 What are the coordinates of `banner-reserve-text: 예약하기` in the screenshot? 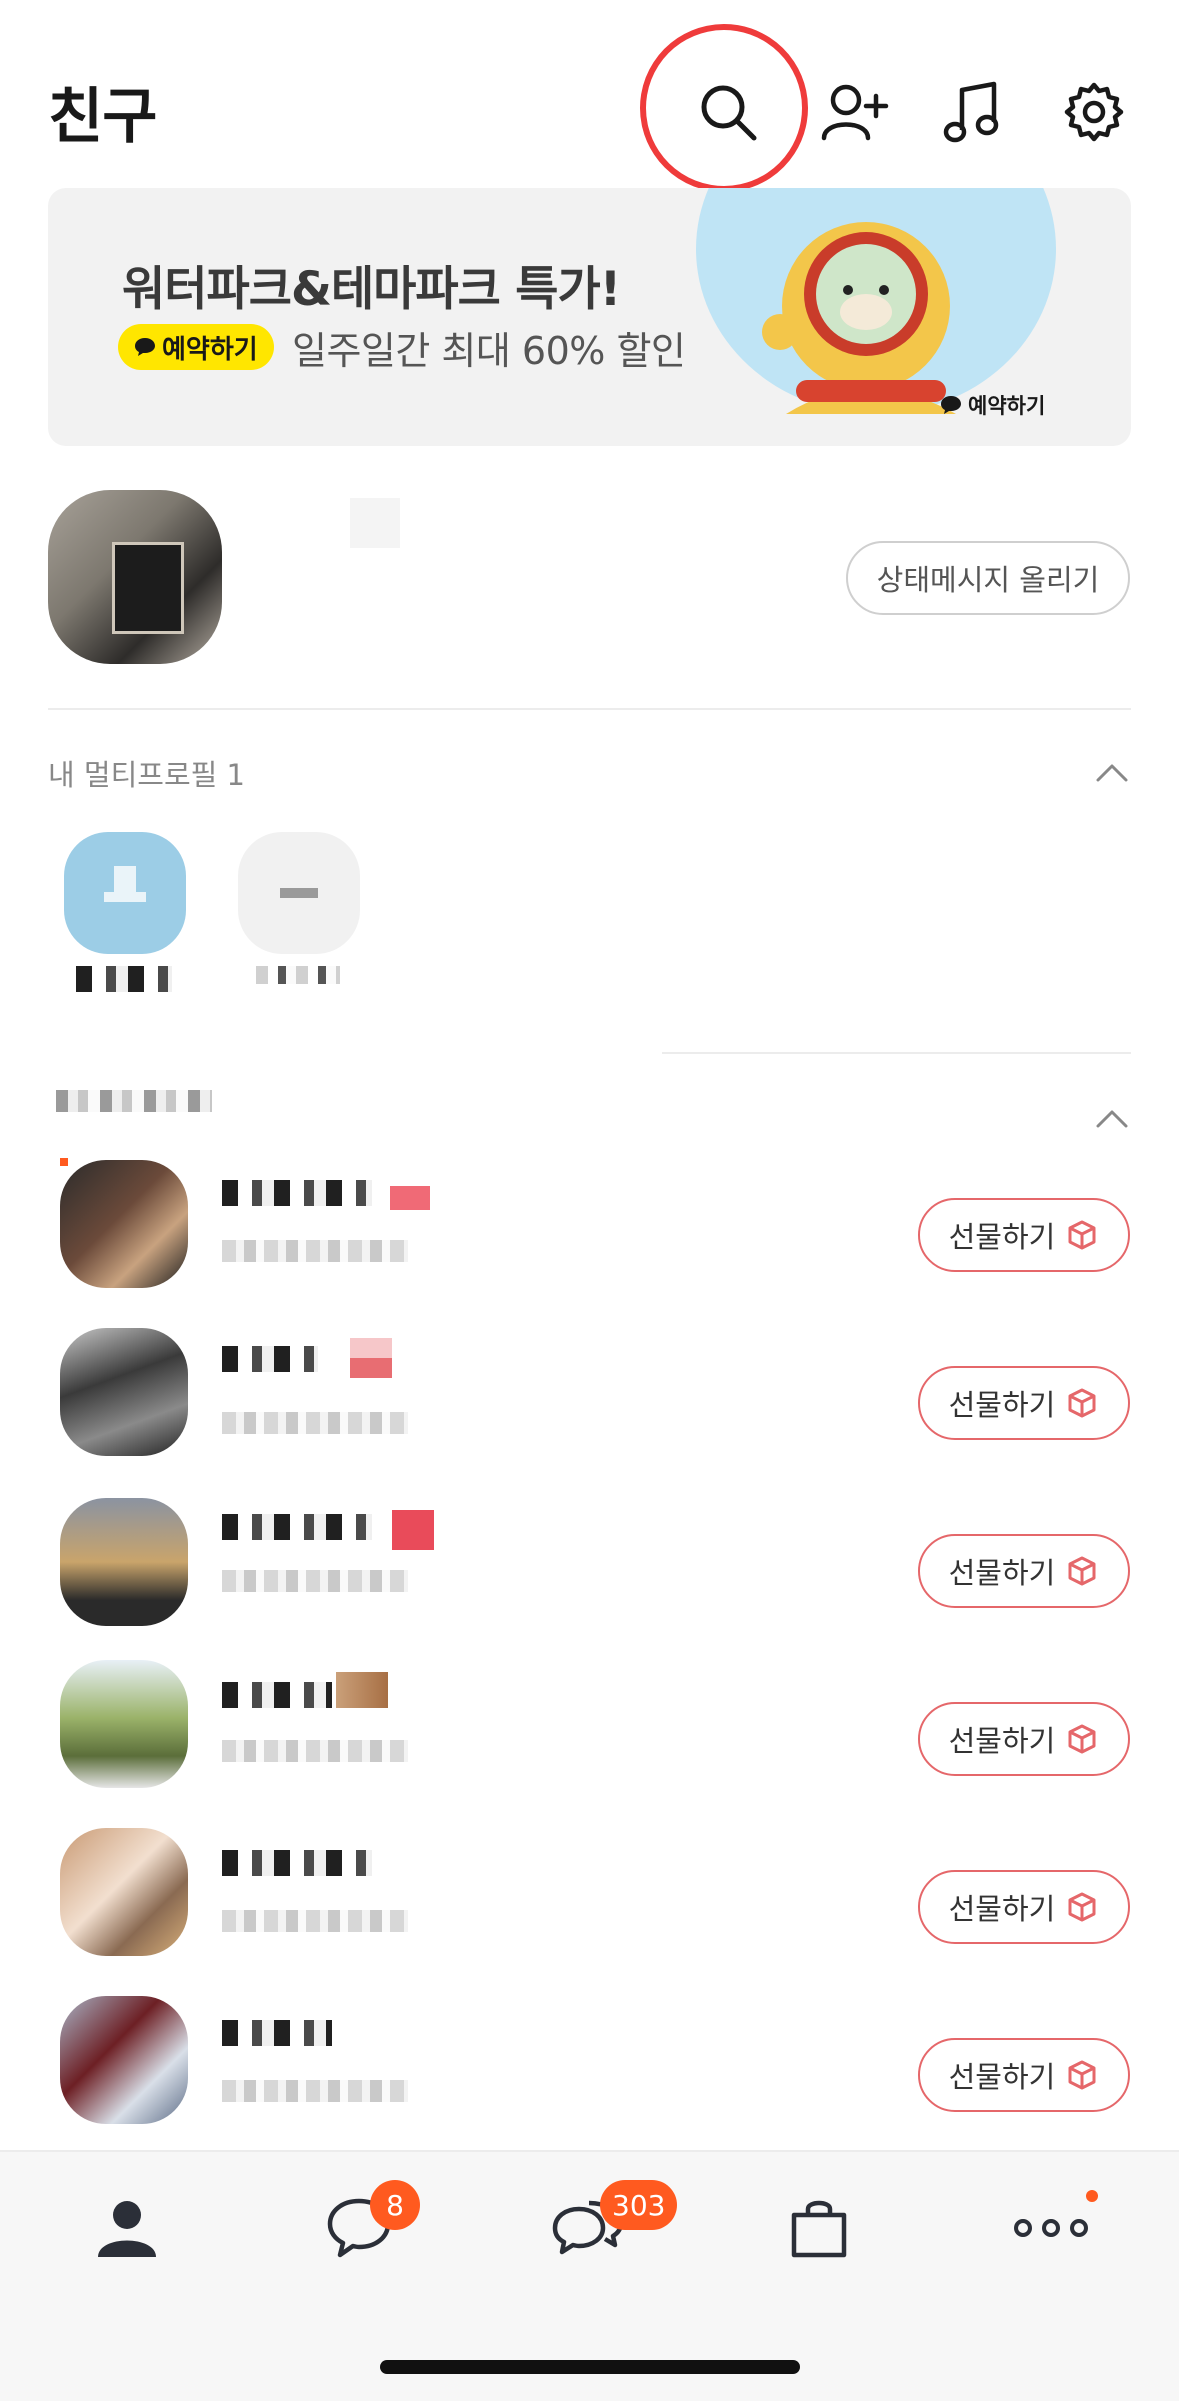 It's located at (1007, 406).